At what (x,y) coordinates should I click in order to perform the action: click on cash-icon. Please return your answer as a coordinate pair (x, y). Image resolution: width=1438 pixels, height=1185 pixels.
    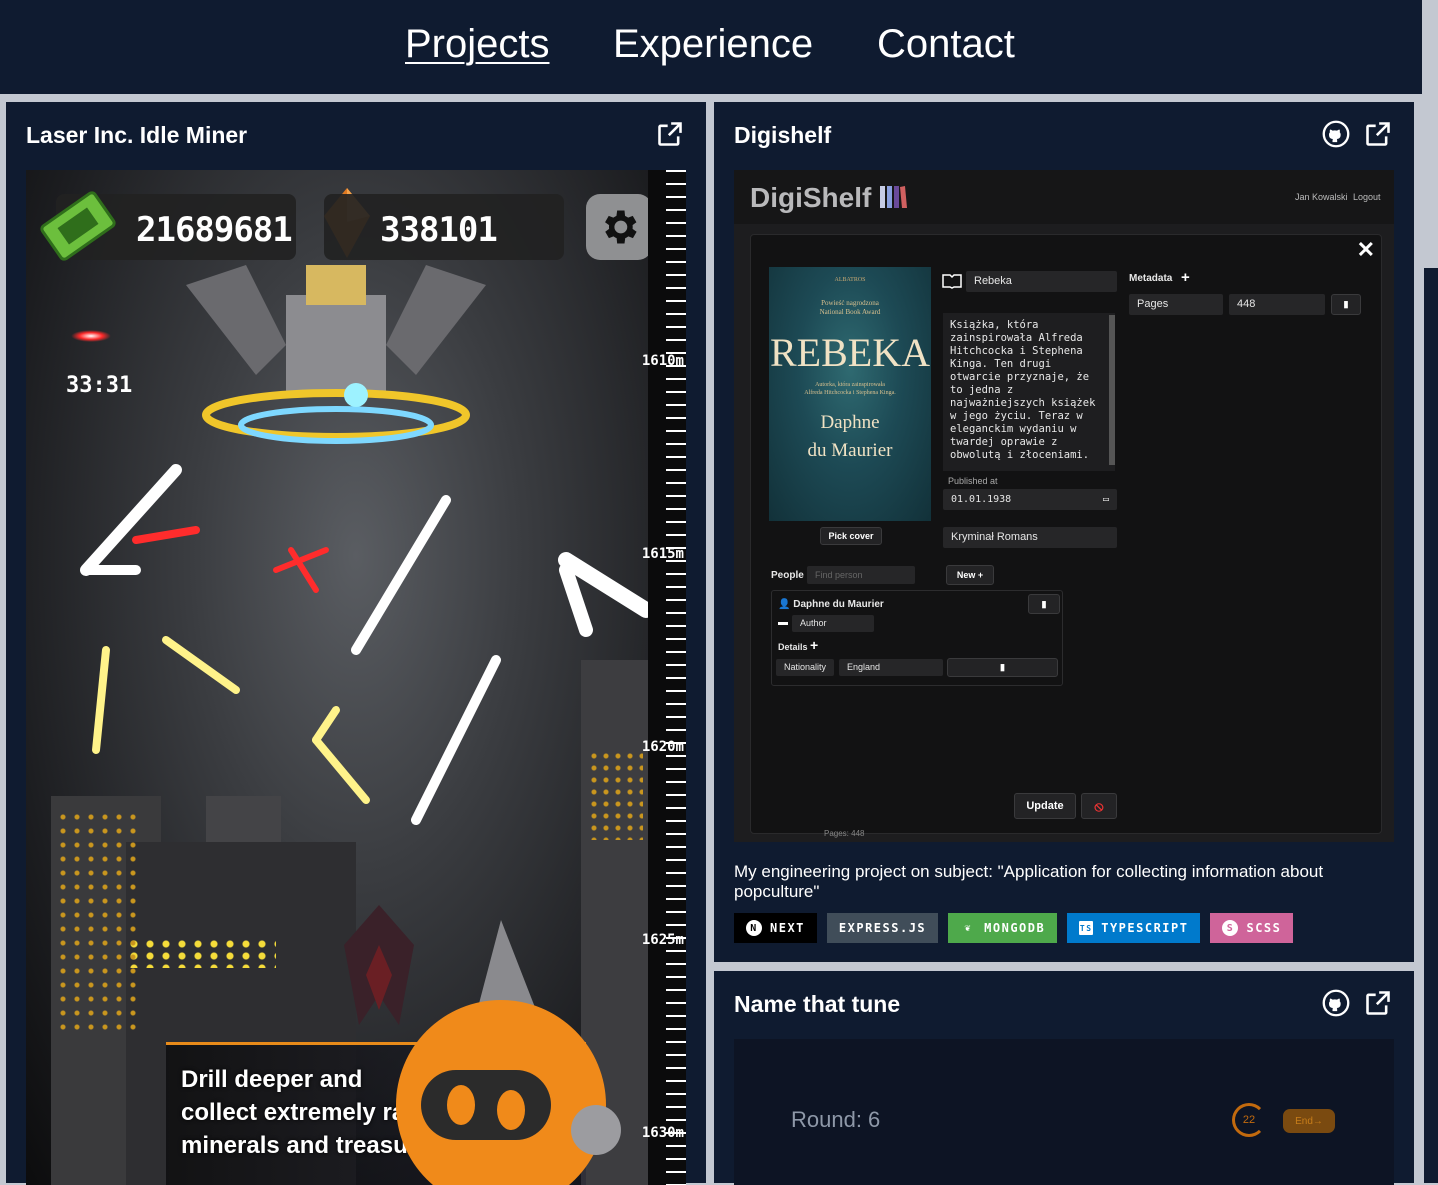
    Looking at the image, I should click on (78, 226).